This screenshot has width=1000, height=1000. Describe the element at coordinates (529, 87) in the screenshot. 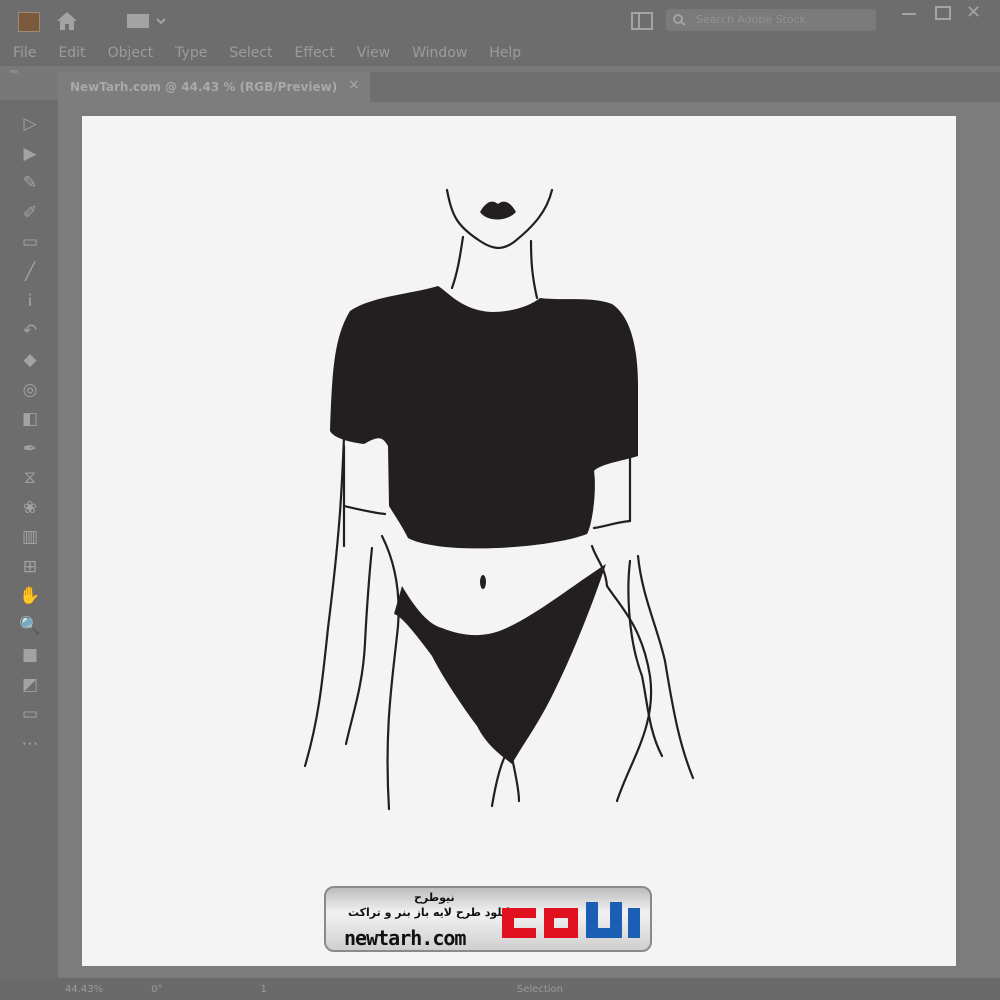

I see `document-tab-bar: NewTarh.com @ 44.43 % (RGB/Preview) ×` at that location.